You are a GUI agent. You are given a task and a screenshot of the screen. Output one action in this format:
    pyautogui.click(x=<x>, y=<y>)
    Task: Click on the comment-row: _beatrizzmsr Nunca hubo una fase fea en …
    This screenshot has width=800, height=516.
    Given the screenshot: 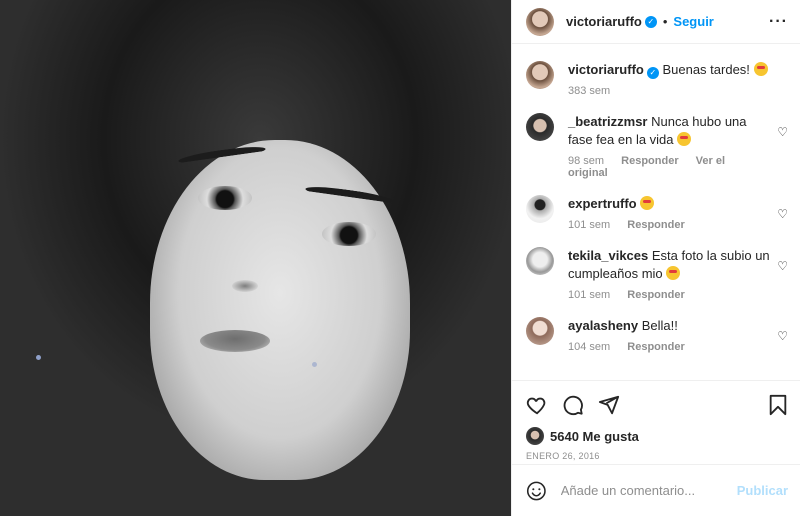 What is the action you would take?
    pyautogui.click(x=657, y=146)
    